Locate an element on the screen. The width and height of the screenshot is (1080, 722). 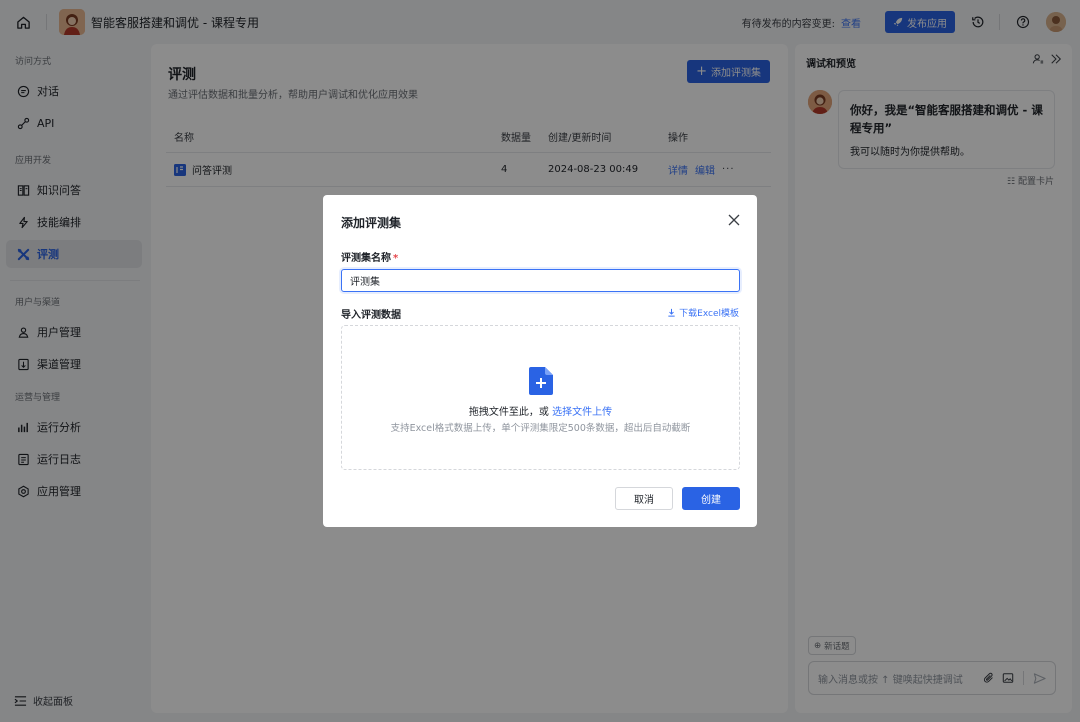
dialog-title: 添加评测集 is located at coordinates (371, 223).